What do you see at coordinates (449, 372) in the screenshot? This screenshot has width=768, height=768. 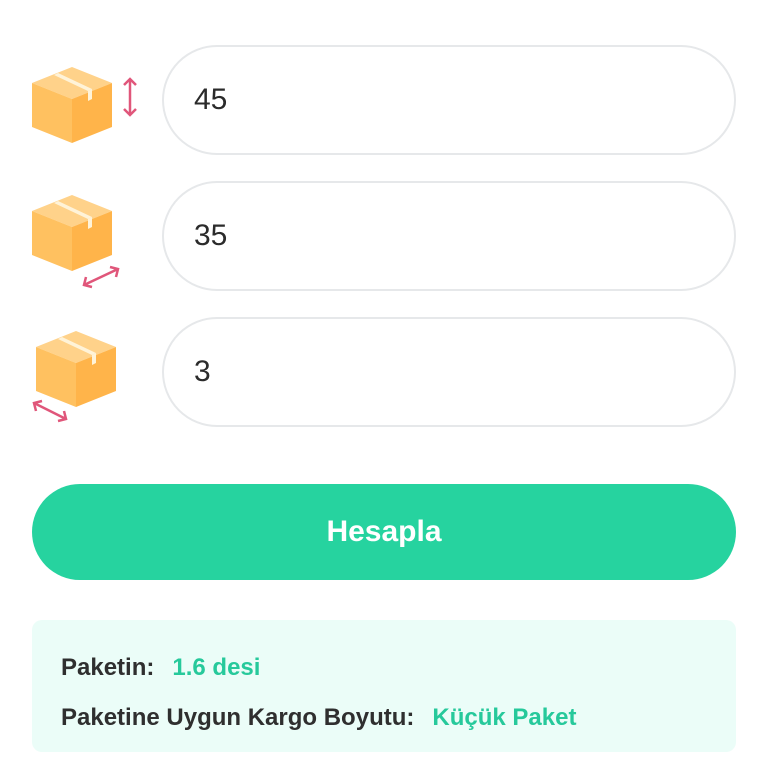 I see `length-input` at bounding box center [449, 372].